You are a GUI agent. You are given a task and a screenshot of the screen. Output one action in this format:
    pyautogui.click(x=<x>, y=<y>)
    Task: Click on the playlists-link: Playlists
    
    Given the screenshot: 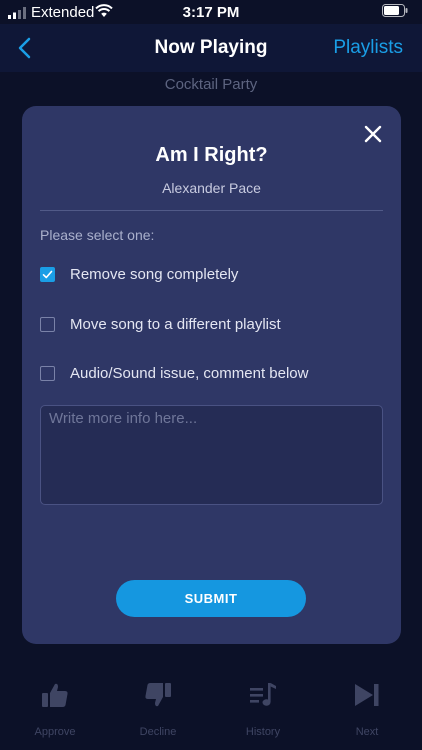 What is the action you would take?
    pyautogui.click(x=368, y=48)
    